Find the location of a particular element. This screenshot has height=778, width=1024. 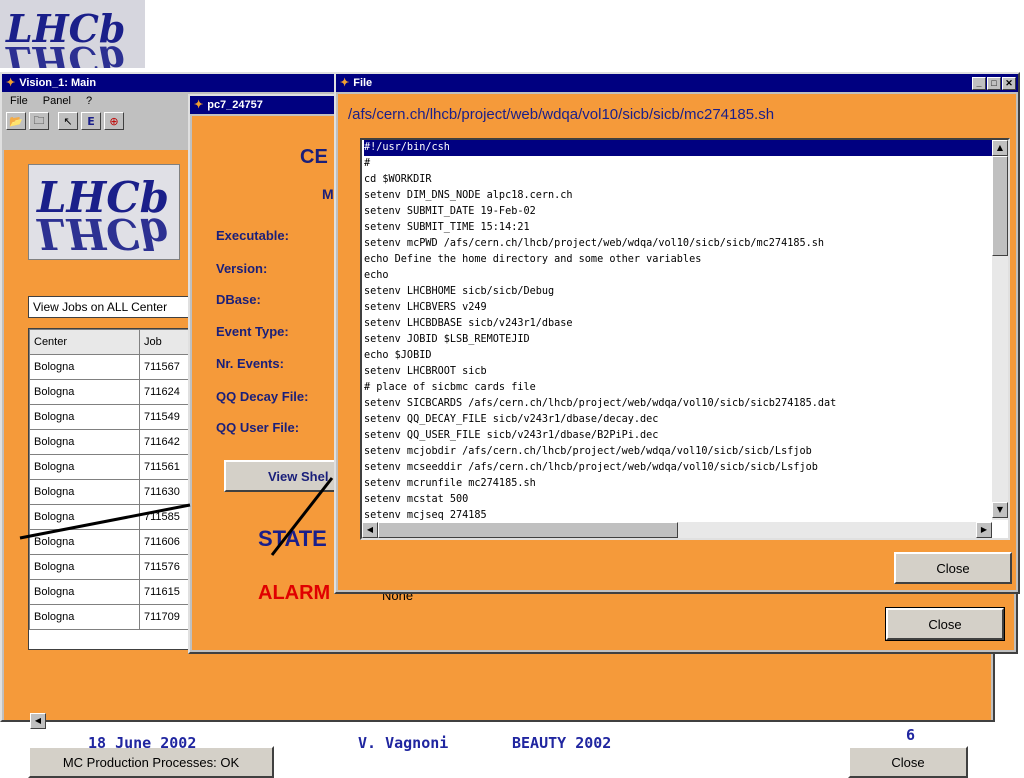

annotation-arrow is located at coordinates (302, 516).